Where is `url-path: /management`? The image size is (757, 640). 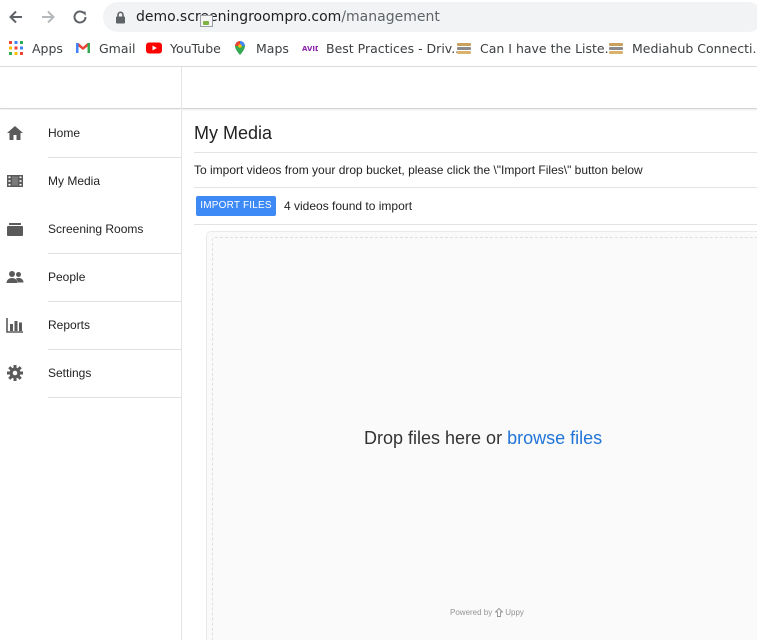 url-path: /management is located at coordinates (390, 17).